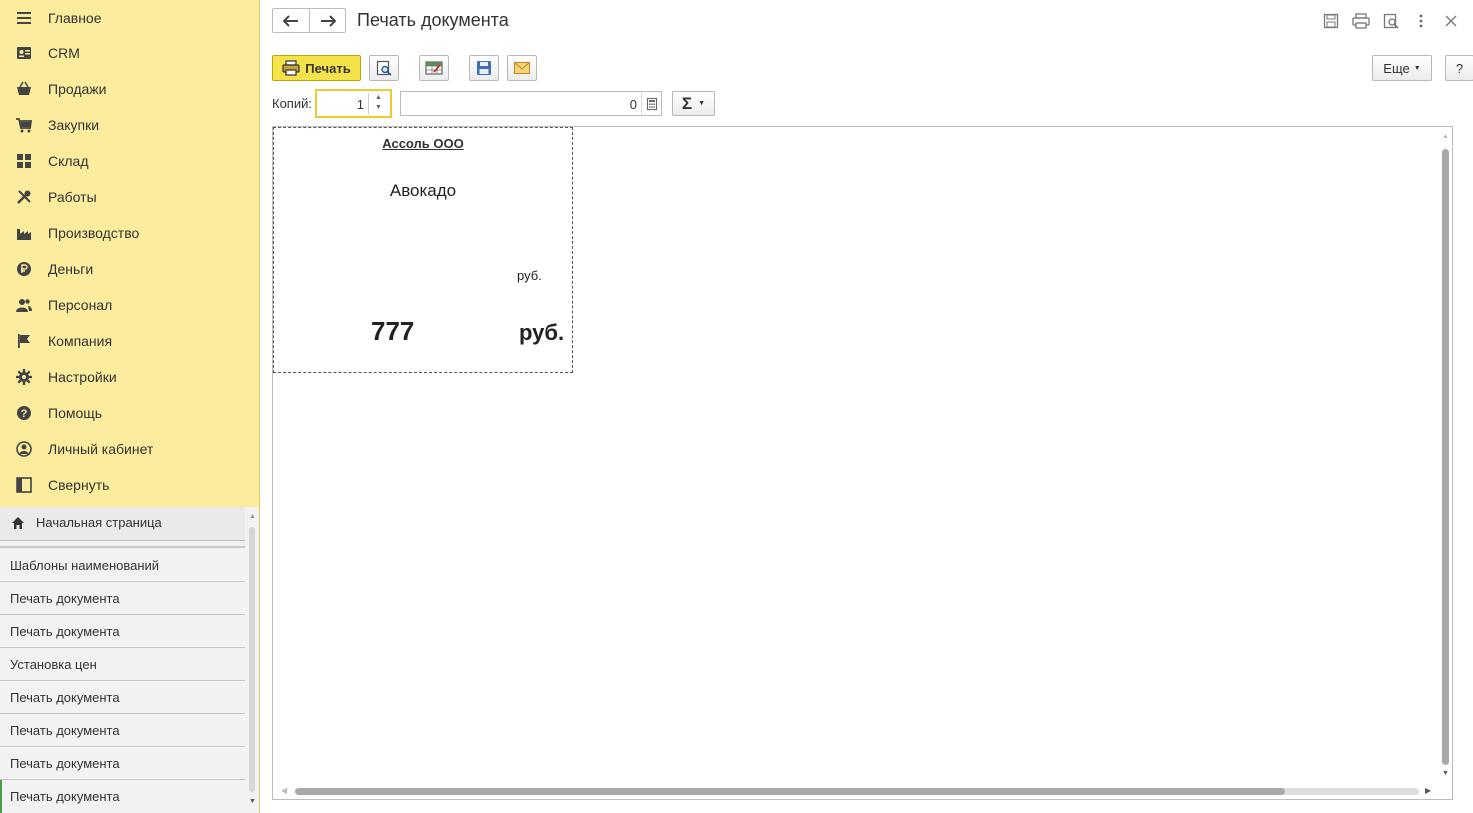 The width and height of the screenshot is (1473, 813). What do you see at coordinates (1361, 21) in the screenshot?
I see `print-window-button` at bounding box center [1361, 21].